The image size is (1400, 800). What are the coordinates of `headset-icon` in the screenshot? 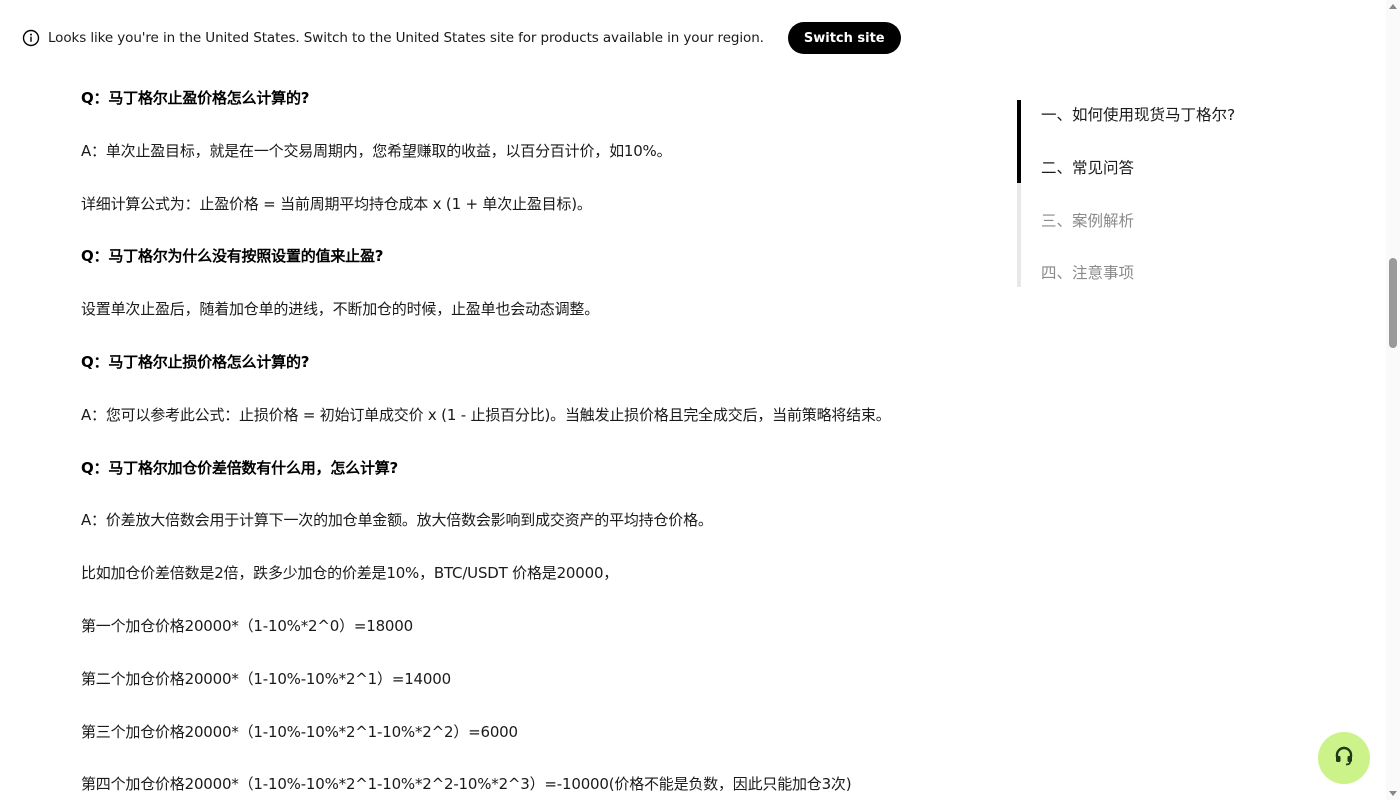 It's located at (1344, 758).